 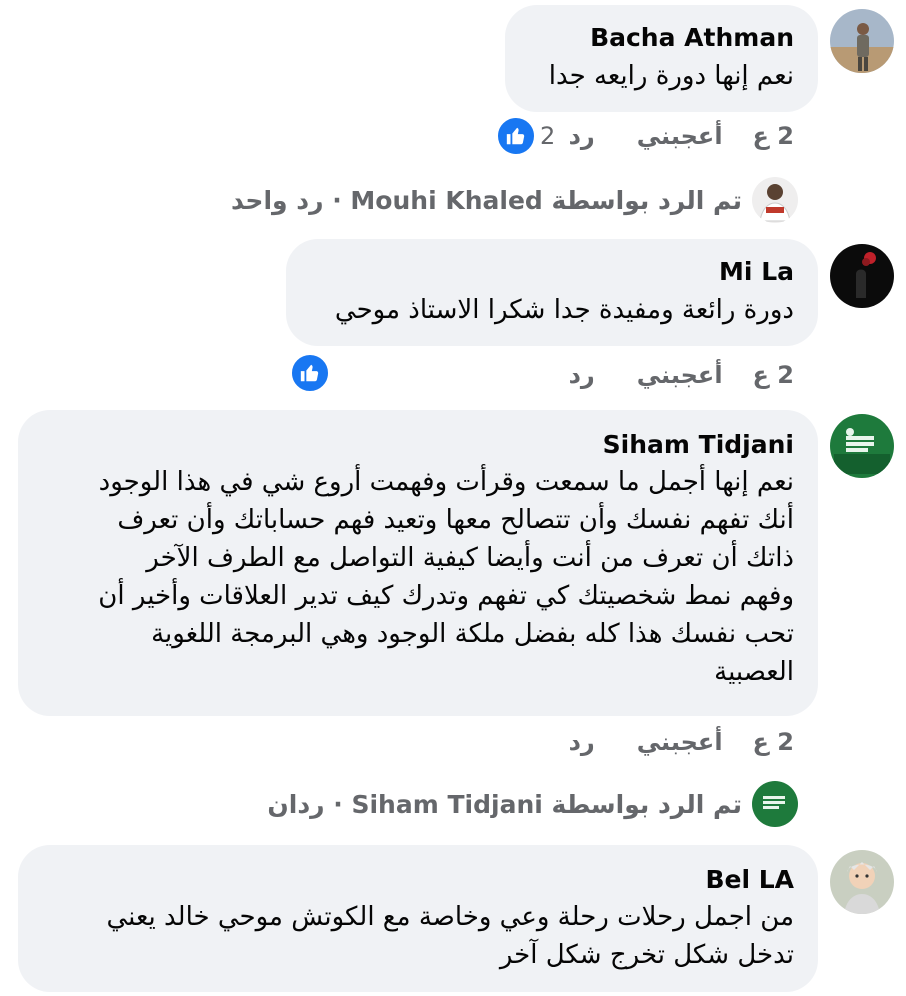 What do you see at coordinates (754, 672) in the screenshot?
I see `comment-text-line: العصبية` at bounding box center [754, 672].